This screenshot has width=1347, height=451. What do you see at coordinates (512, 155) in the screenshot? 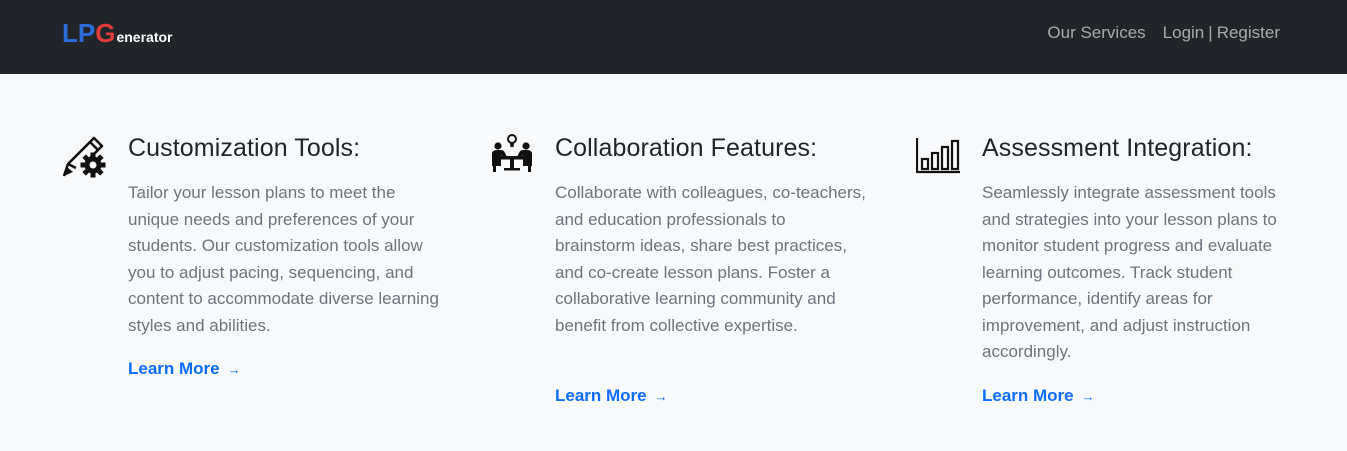
I see `team-meeting-icon` at bounding box center [512, 155].